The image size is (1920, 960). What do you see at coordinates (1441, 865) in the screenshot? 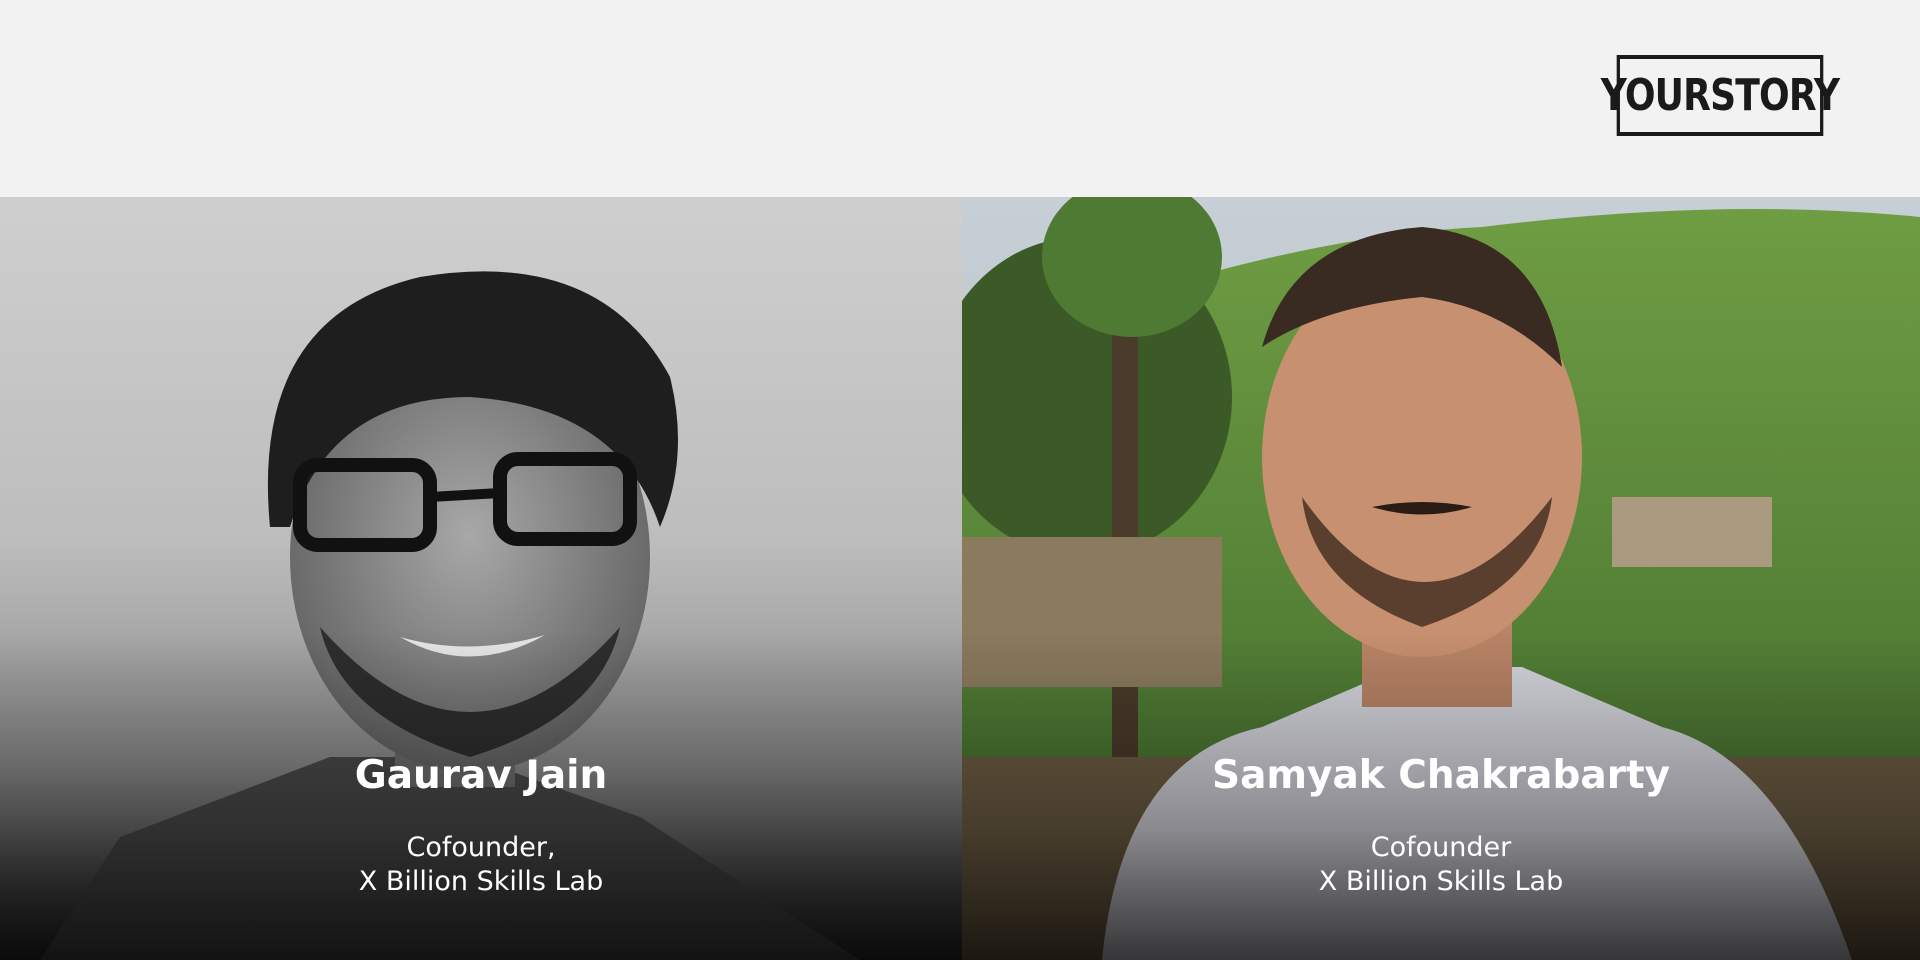
I see `profile-role: Cofounder X Billion Skills Lab` at bounding box center [1441, 865].